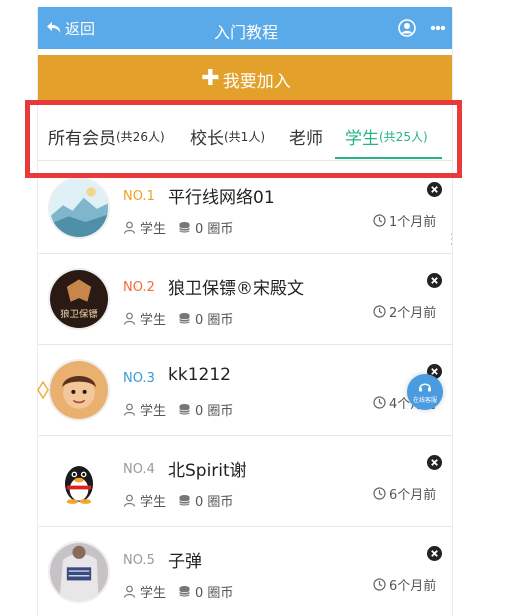 This screenshot has width=529, height=616. I want to click on headset-icon, so click(425, 387).